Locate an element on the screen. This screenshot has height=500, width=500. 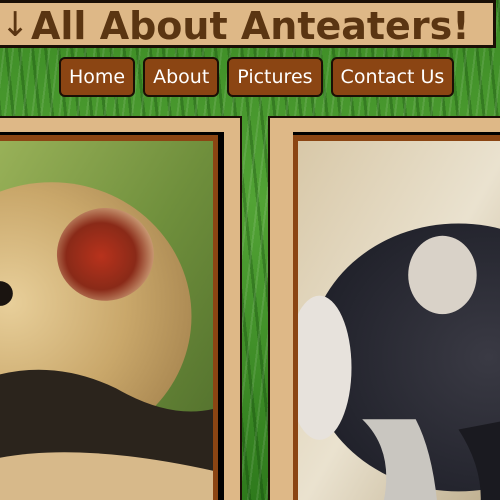
nav-home-button: Home is located at coordinates (97, 77).